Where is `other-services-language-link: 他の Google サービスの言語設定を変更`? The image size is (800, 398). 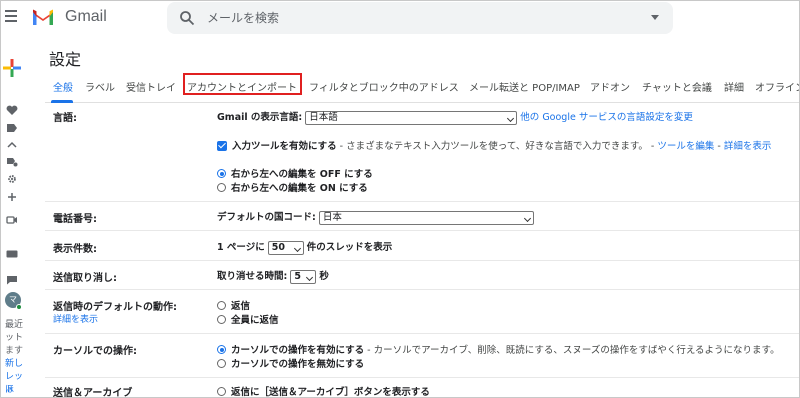 other-services-language-link: 他の Google サービスの言語設定を変更 is located at coordinates (606, 117).